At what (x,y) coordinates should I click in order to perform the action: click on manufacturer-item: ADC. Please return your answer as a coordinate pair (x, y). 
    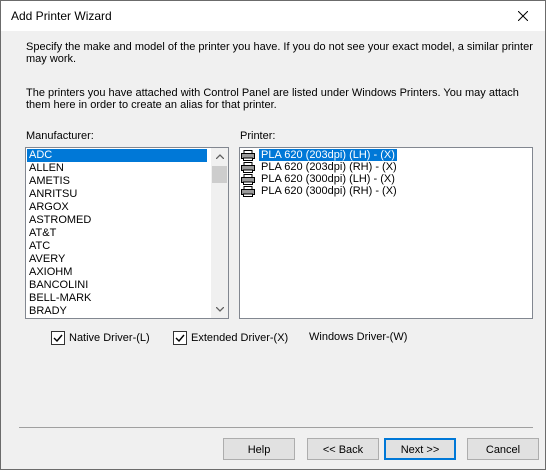
    Looking at the image, I should click on (117, 155).